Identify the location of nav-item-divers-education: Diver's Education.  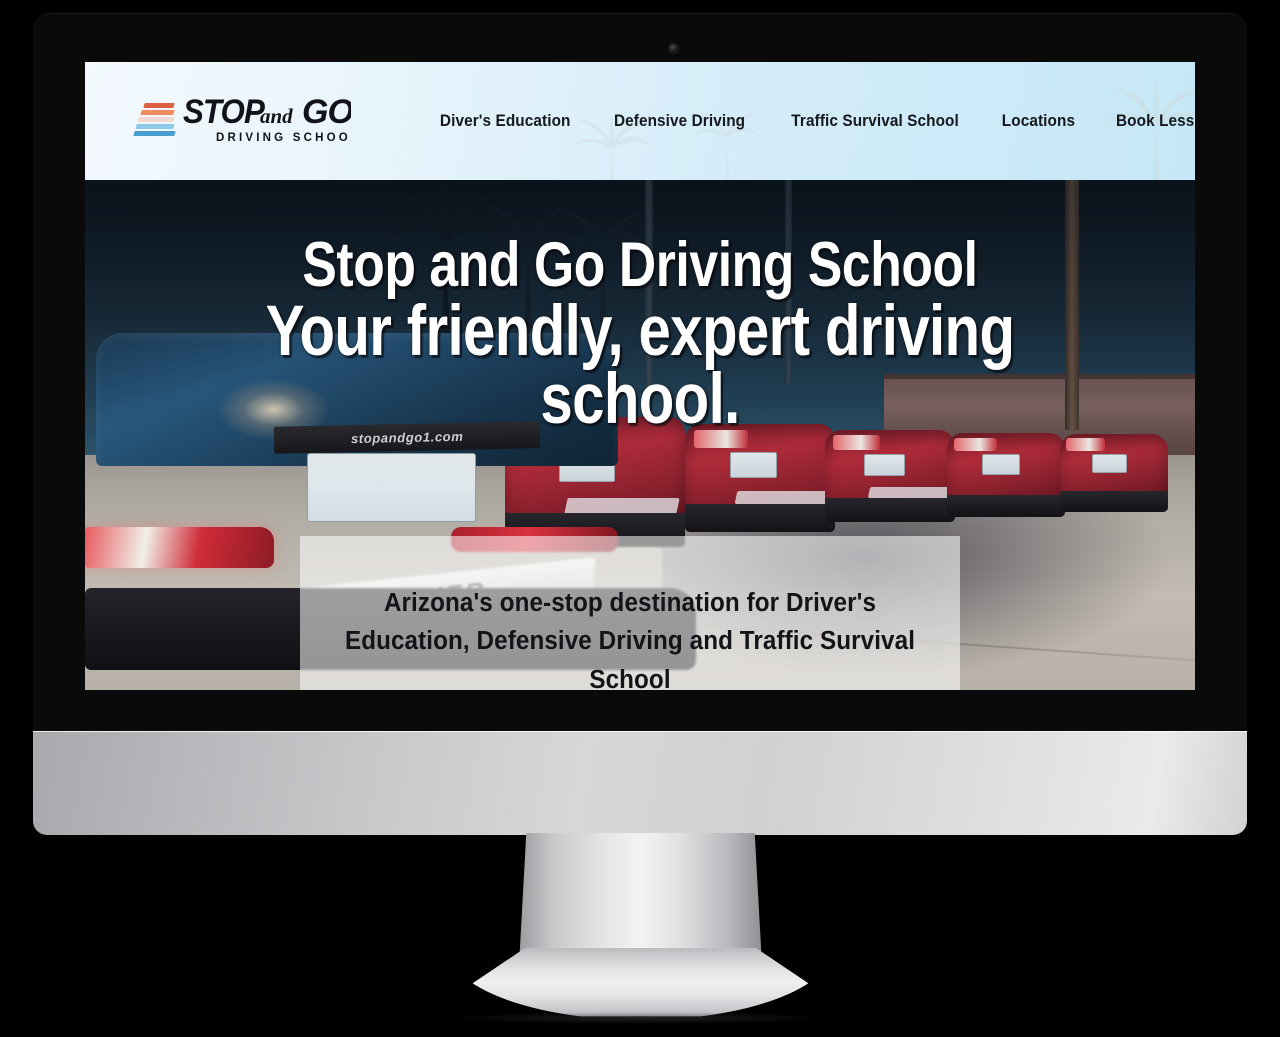
(505, 121).